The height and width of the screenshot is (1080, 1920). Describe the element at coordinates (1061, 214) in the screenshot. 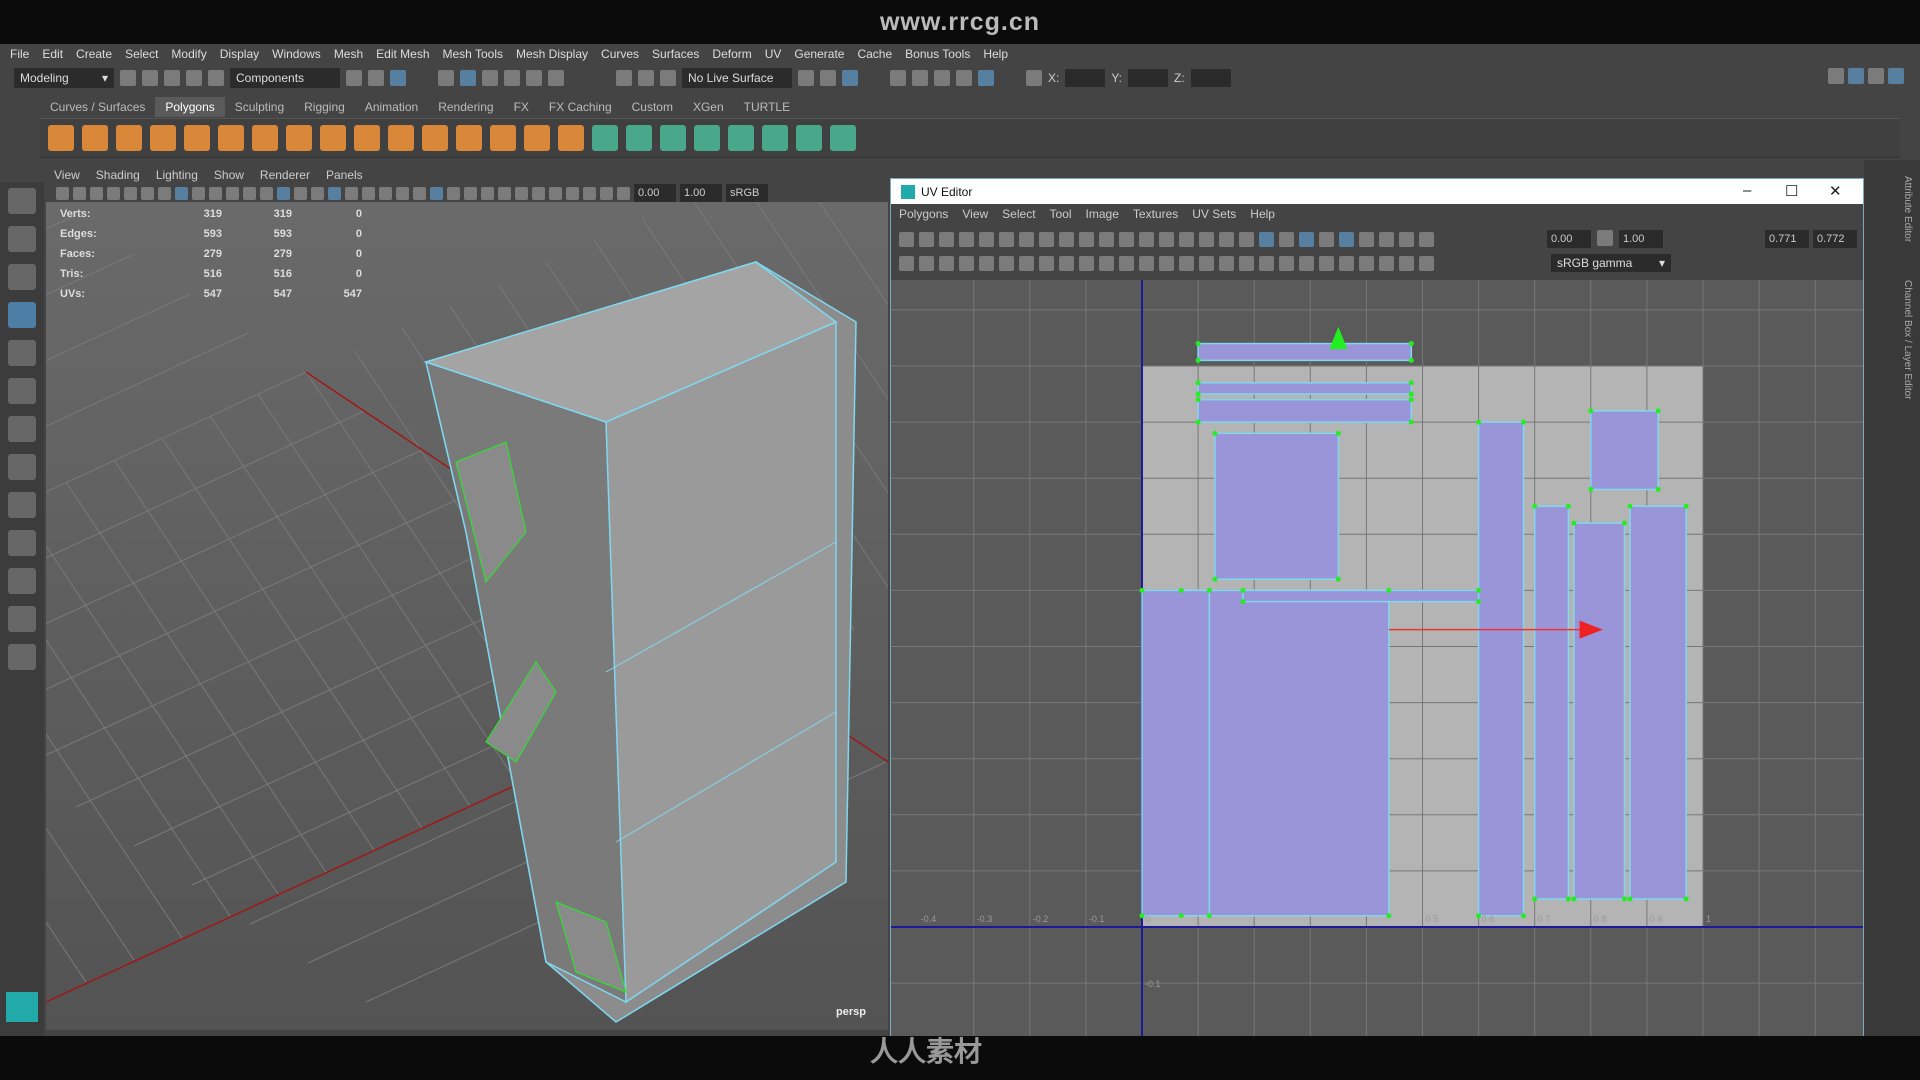

I see `uv-menu-tool: Tool` at that location.